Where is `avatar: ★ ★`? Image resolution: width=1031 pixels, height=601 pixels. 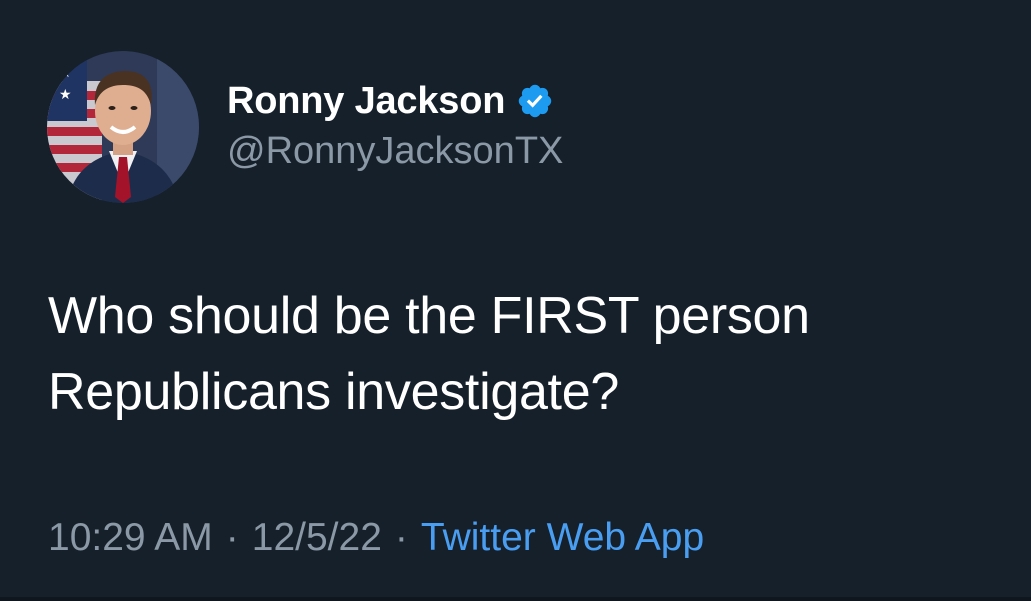 avatar: ★ ★ is located at coordinates (123, 127).